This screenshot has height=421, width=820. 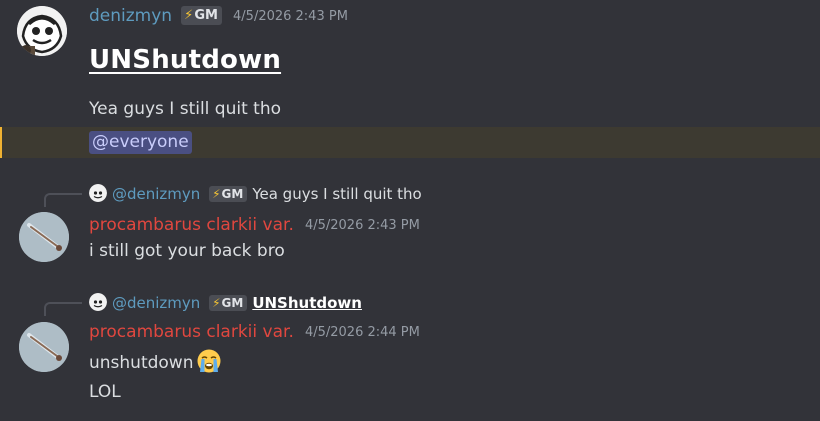 I want to click on message-heading: UNShutdown, so click(x=185, y=60).